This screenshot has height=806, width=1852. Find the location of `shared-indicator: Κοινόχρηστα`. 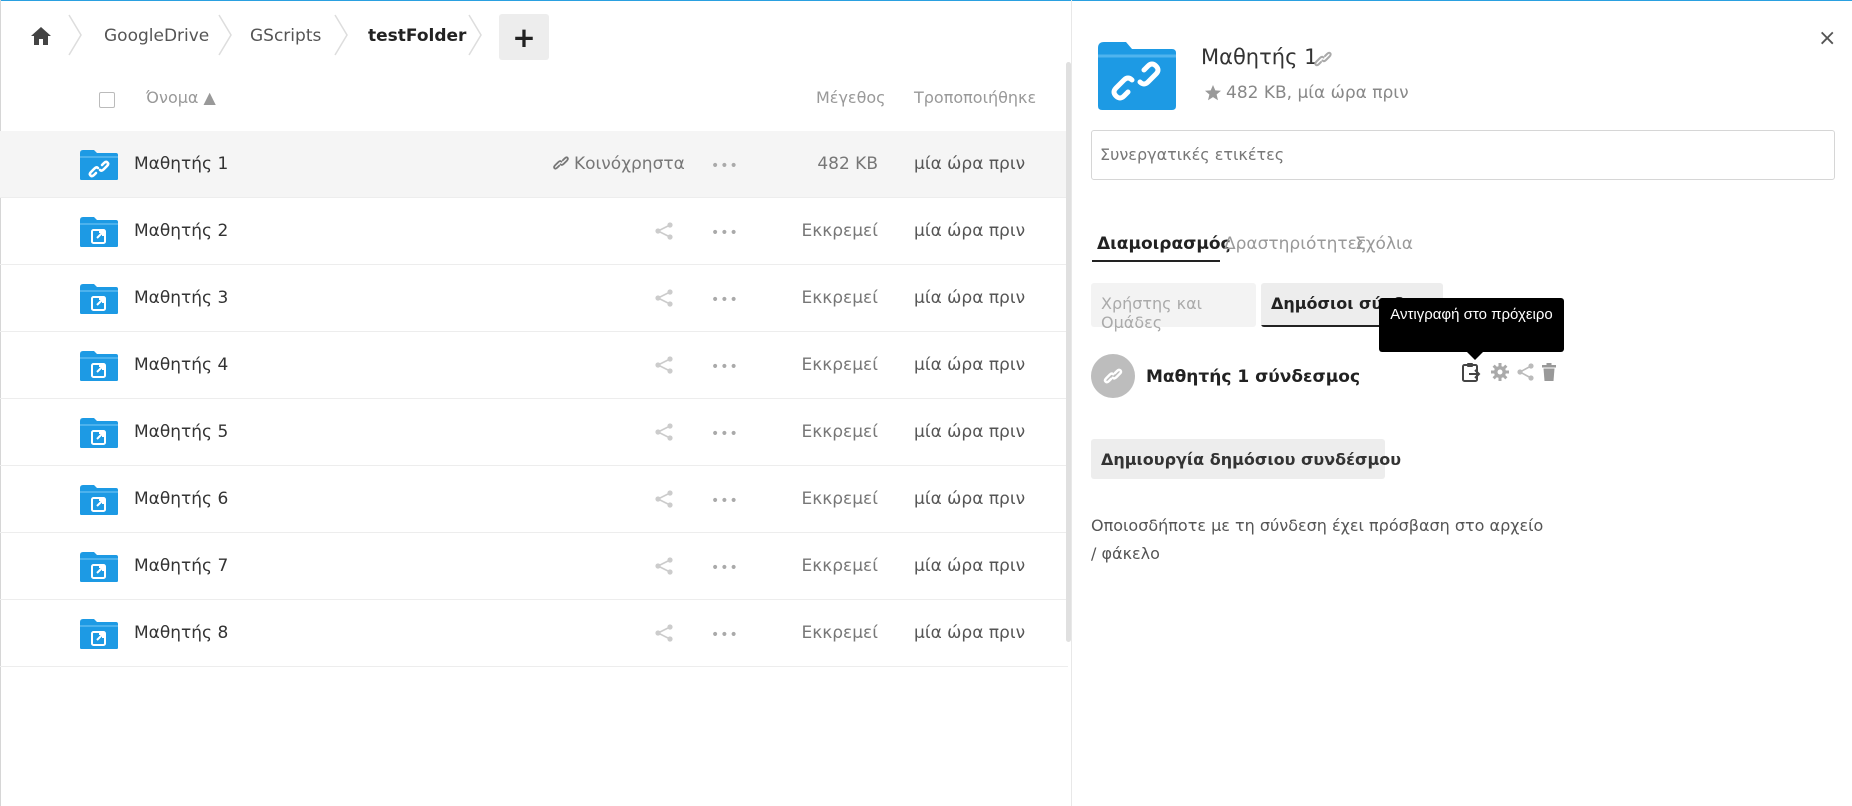

shared-indicator: Κοινόχρηστα is located at coordinates (618, 164).